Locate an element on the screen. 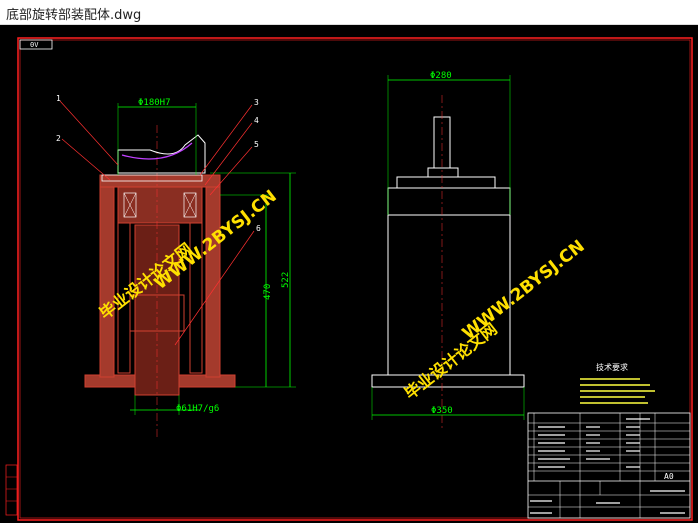  balloon-4: 4 is located at coordinates (256, 120).